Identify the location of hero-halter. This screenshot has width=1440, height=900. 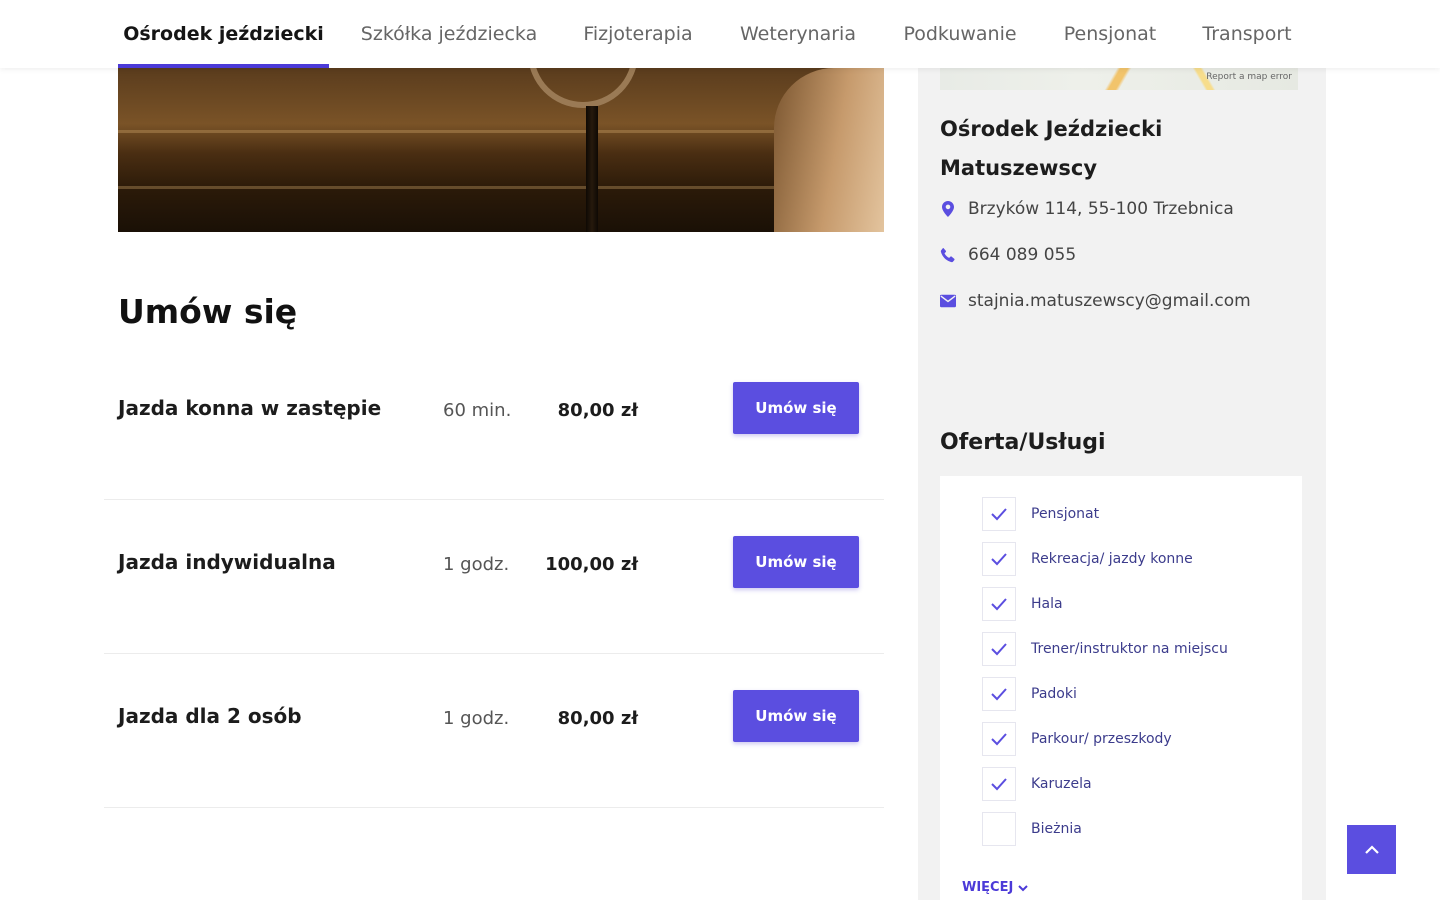
(583, 88).